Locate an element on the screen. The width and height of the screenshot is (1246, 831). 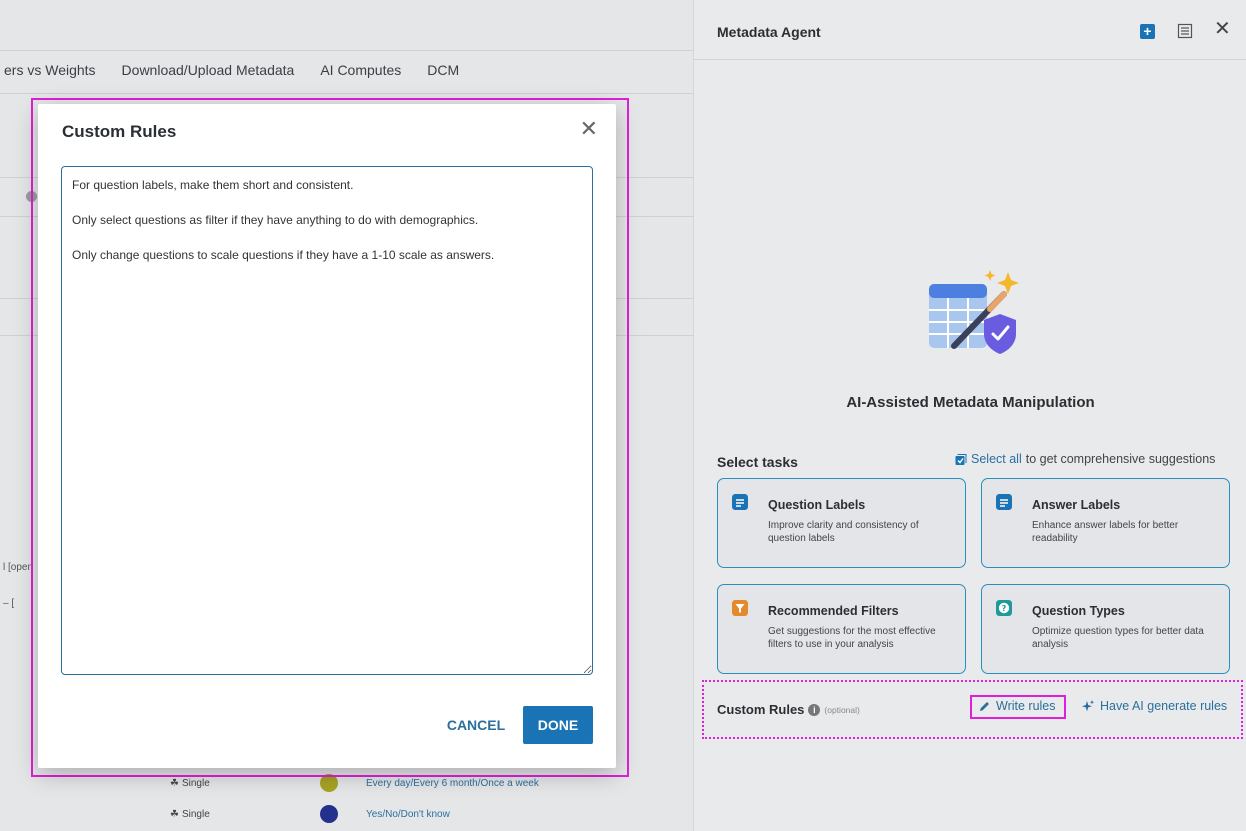
write-rules-label: Write rules is located at coordinates (1026, 706).